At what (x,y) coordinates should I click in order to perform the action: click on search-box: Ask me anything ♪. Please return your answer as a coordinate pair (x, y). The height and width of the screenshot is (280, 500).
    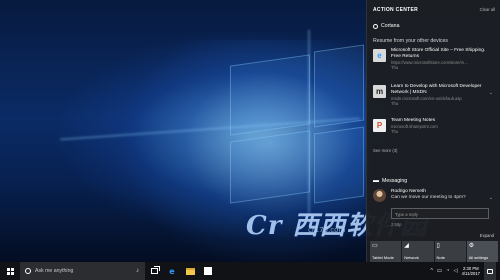
    Looking at the image, I should click on (82, 271).